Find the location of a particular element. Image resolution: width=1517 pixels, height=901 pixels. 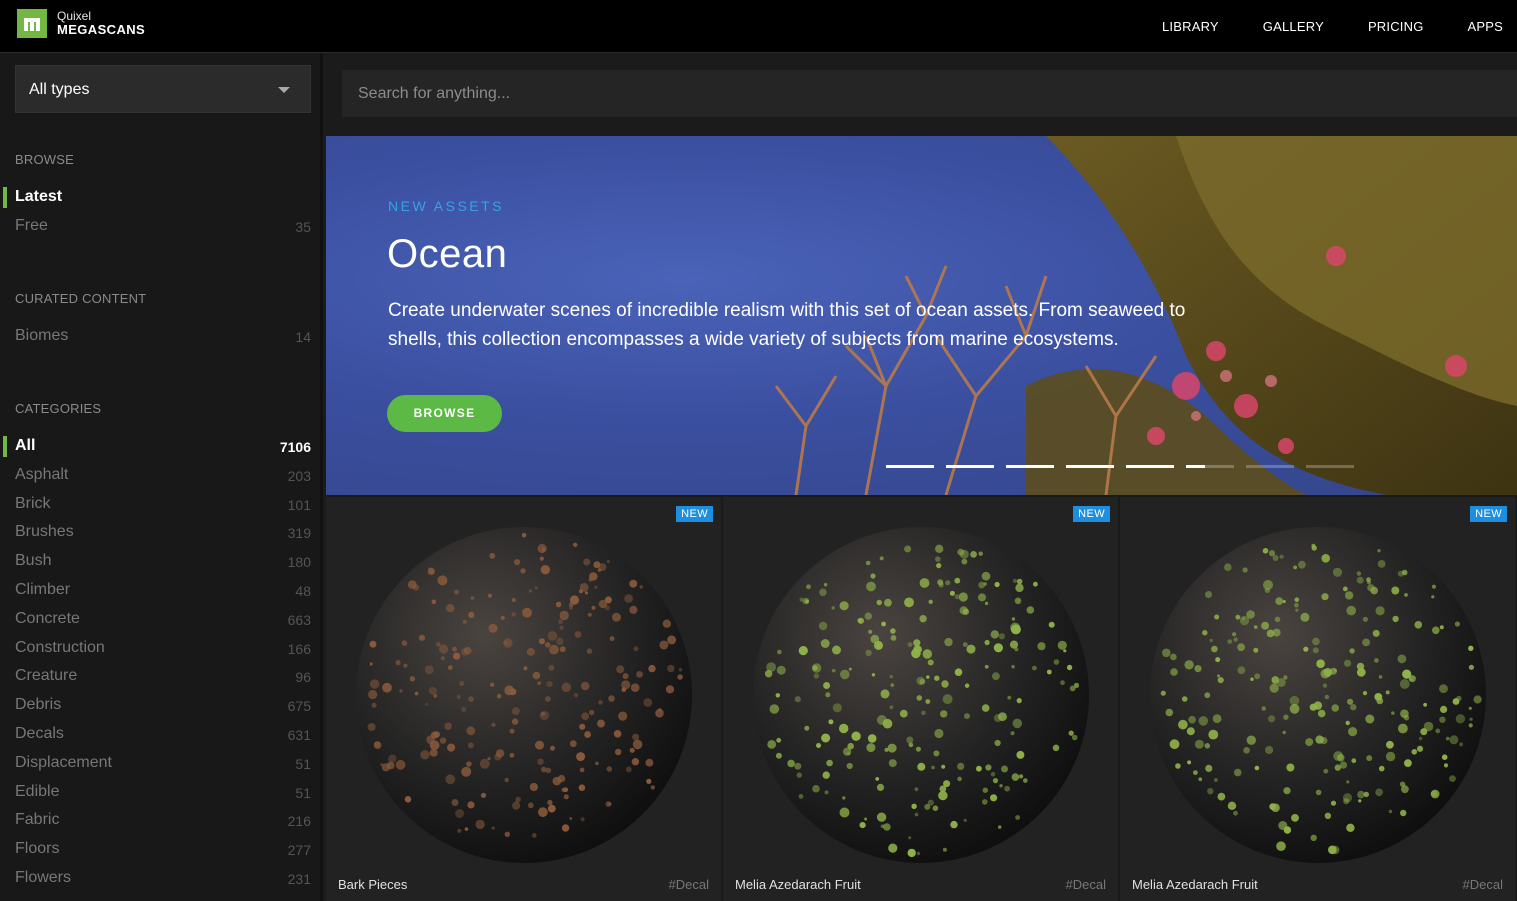

sidebar-item-latest: Latest is located at coordinates (155, 198).